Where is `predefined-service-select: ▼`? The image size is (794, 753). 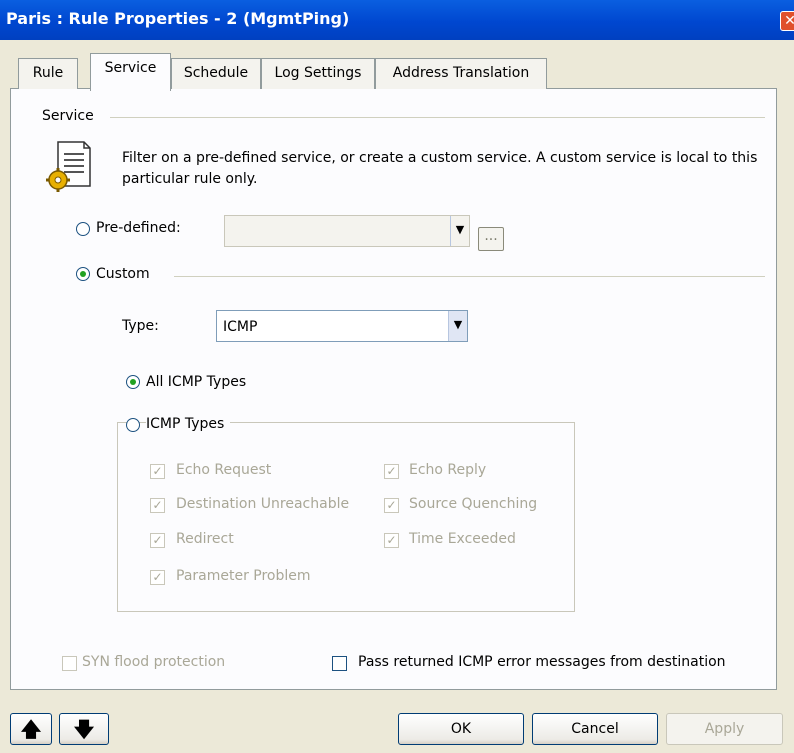
predefined-service-select: ▼ is located at coordinates (347, 231).